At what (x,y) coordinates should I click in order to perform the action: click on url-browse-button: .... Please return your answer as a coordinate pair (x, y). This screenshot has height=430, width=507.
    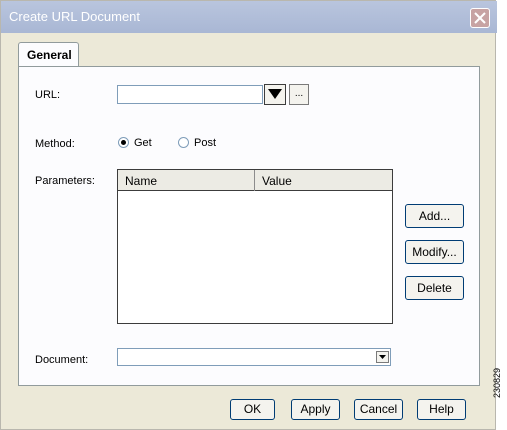
    Looking at the image, I should click on (299, 94).